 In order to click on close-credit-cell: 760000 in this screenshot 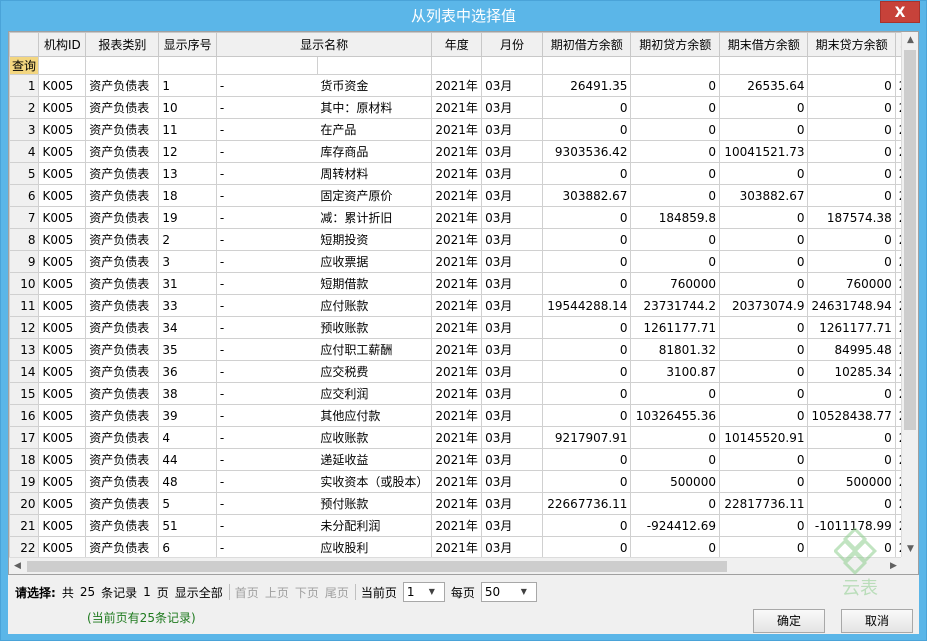, I will do `click(851, 283)`.